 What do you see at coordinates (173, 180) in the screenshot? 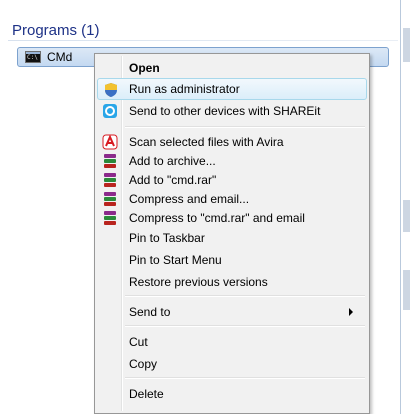
I see `menu-item-label: Add to "cmd.rar"` at bounding box center [173, 180].